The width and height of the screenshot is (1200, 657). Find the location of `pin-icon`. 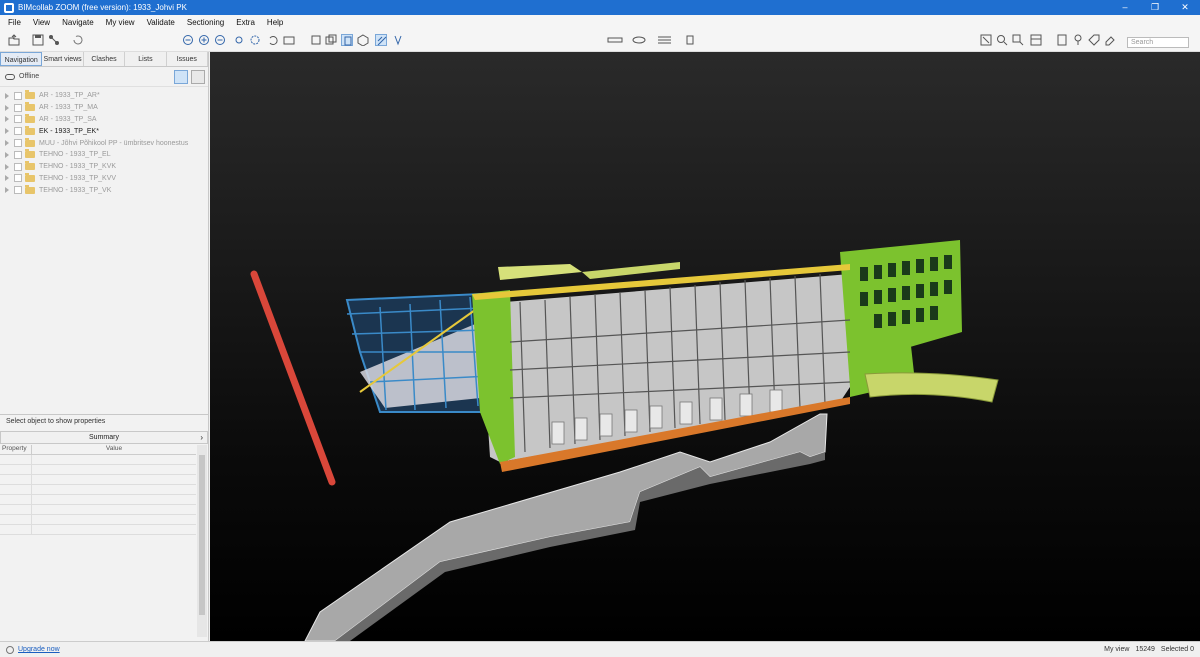

pin-icon is located at coordinates (1078, 40).